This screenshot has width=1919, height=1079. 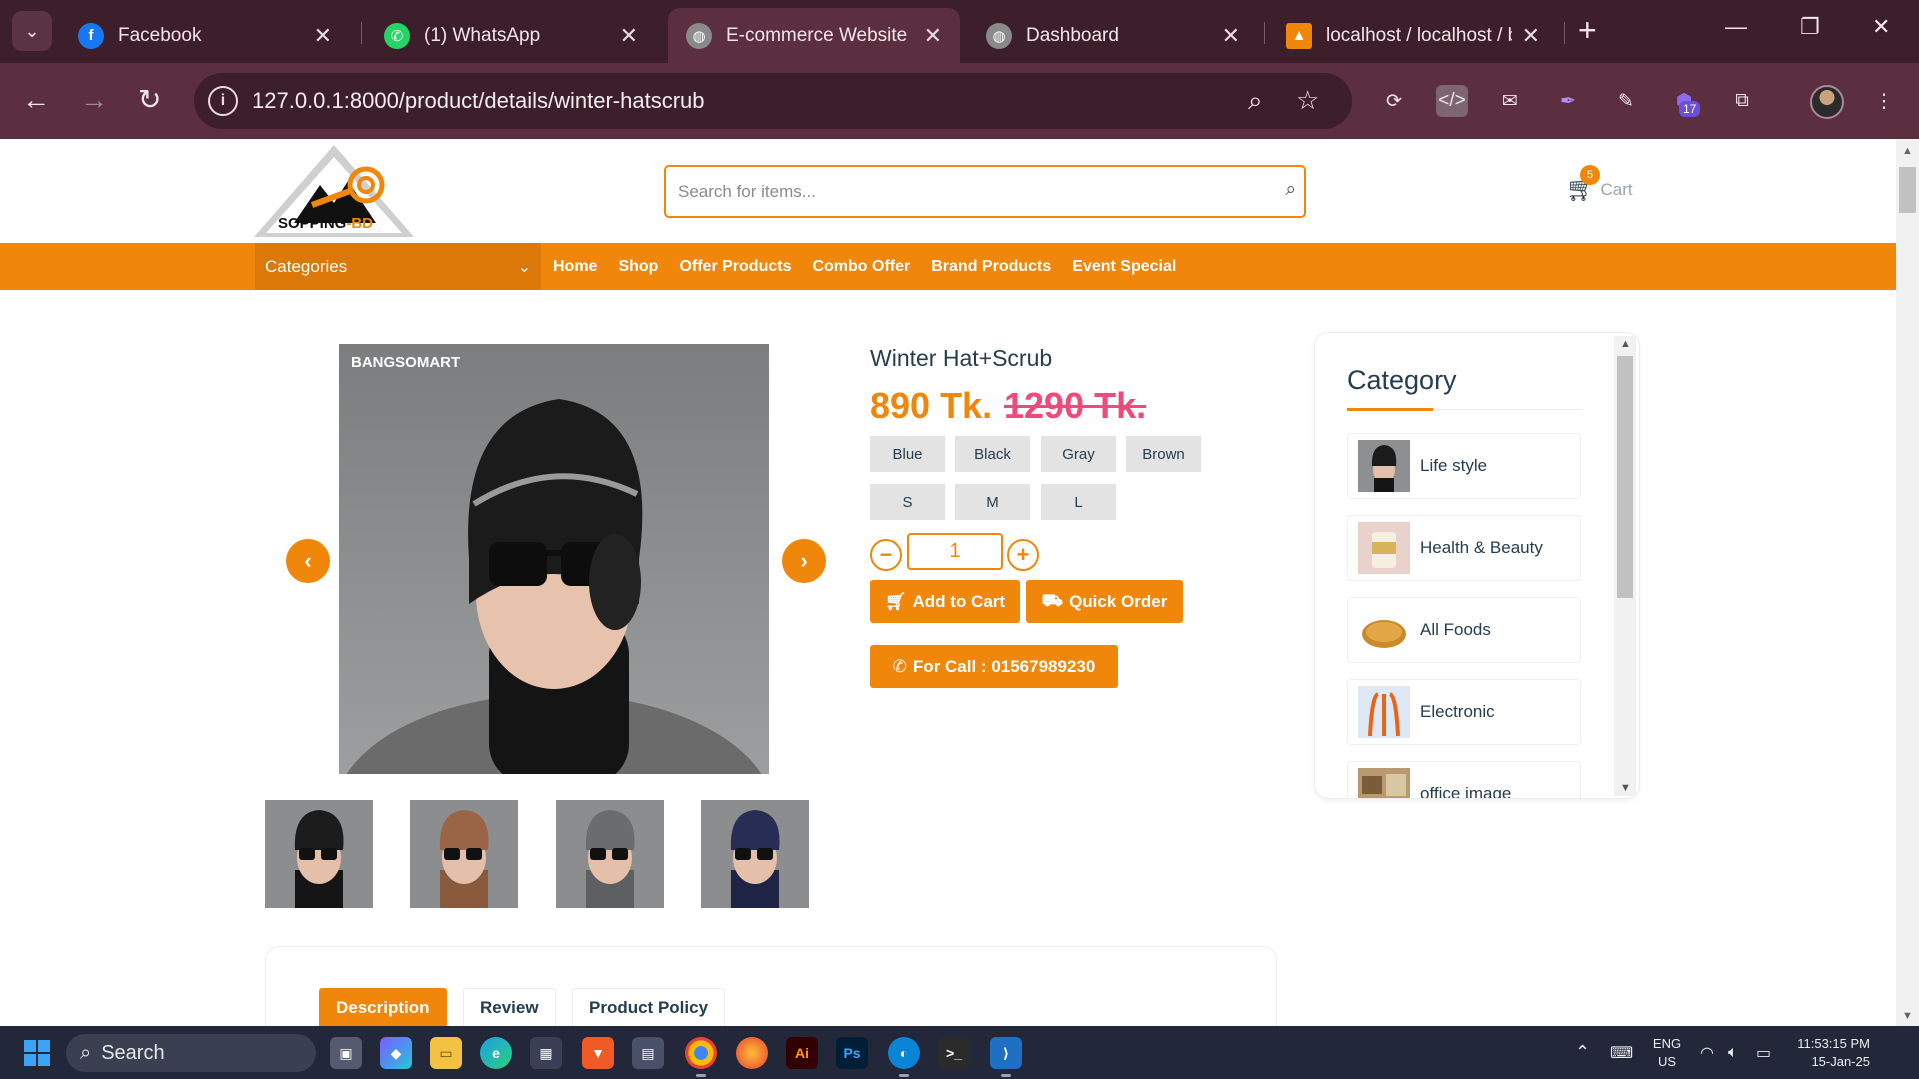 What do you see at coordinates (1599, 184) in the screenshot?
I see `cart-link: 🛒︎ 5 Cart` at bounding box center [1599, 184].